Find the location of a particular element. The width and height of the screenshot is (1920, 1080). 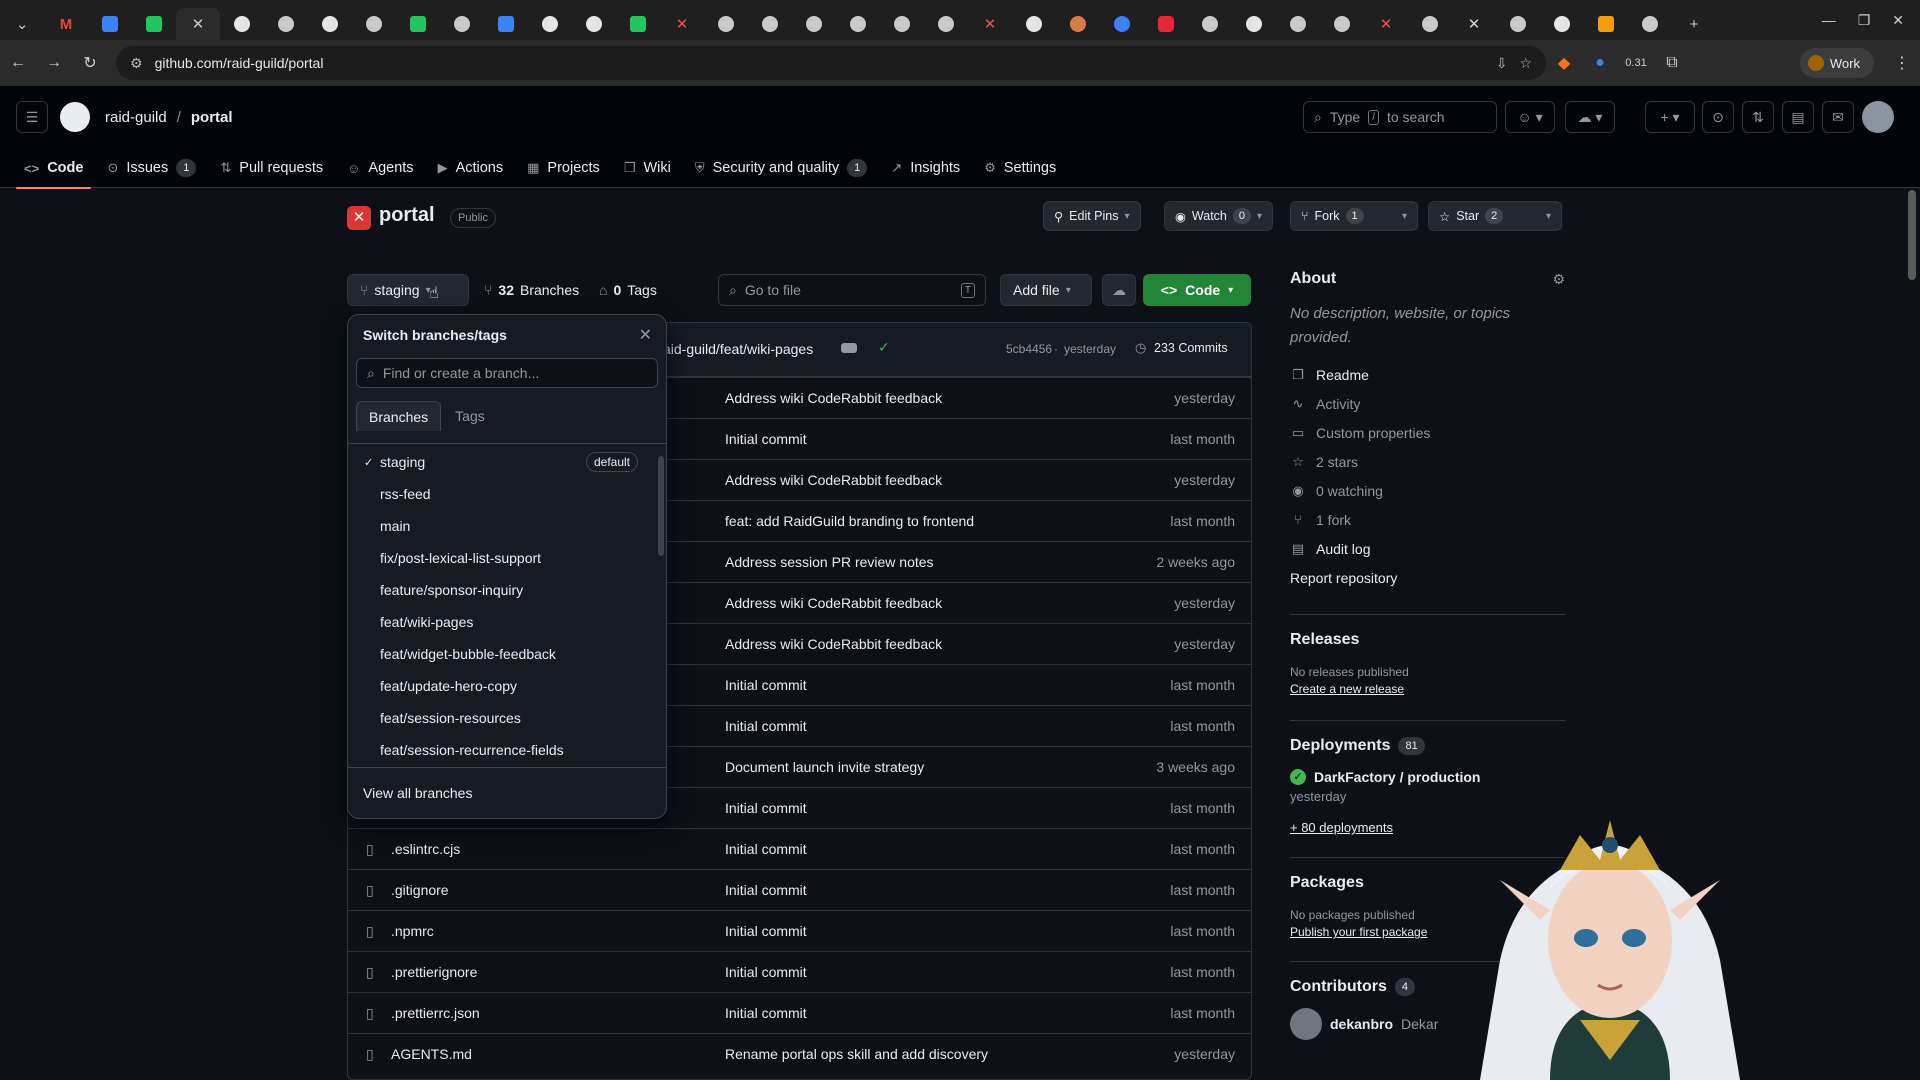

breadcrumb-repo: portal is located at coordinates (212, 117).